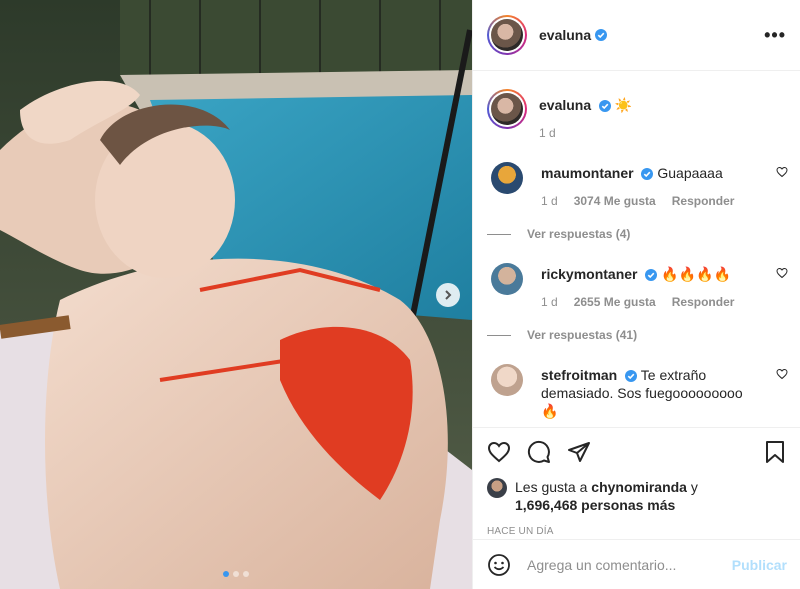 This screenshot has height=589, width=800. What do you see at coordinates (623, 105) in the screenshot?
I see `caption-text: ☀️` at bounding box center [623, 105].